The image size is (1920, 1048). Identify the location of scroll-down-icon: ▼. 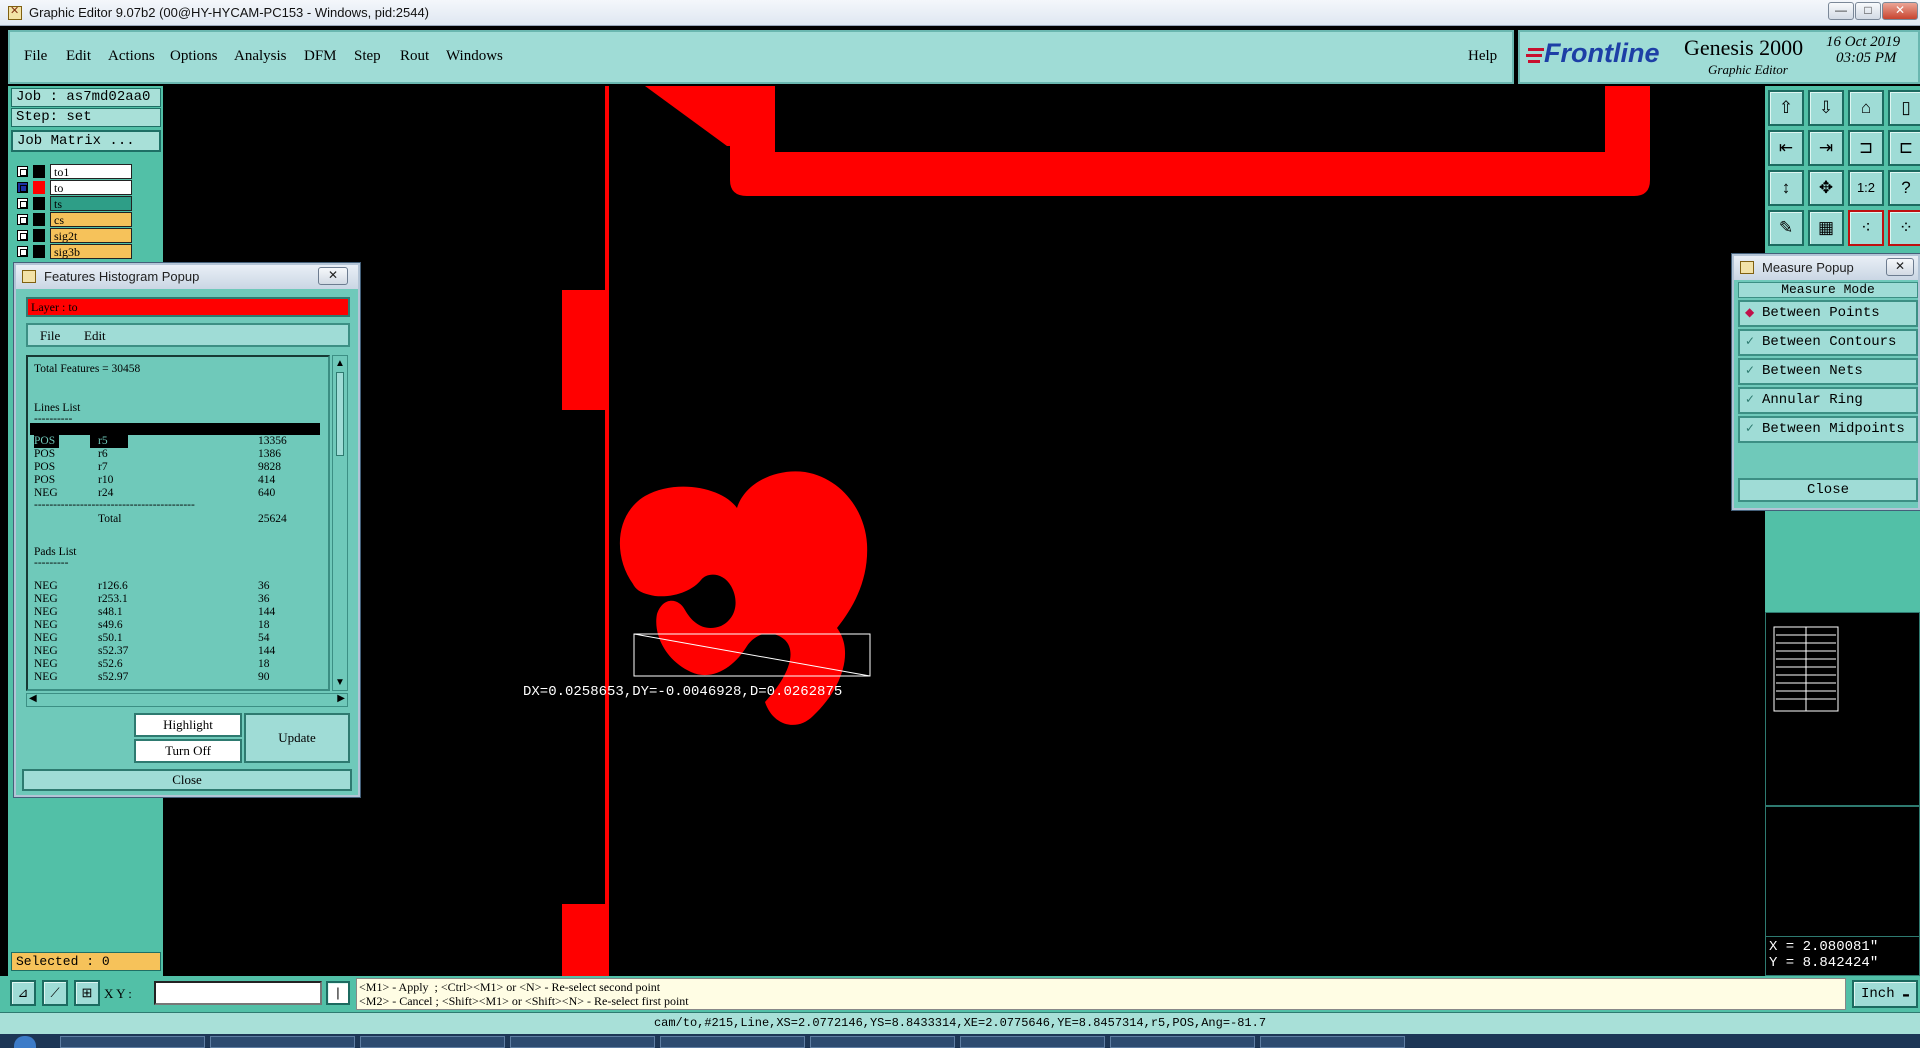
(340, 682).